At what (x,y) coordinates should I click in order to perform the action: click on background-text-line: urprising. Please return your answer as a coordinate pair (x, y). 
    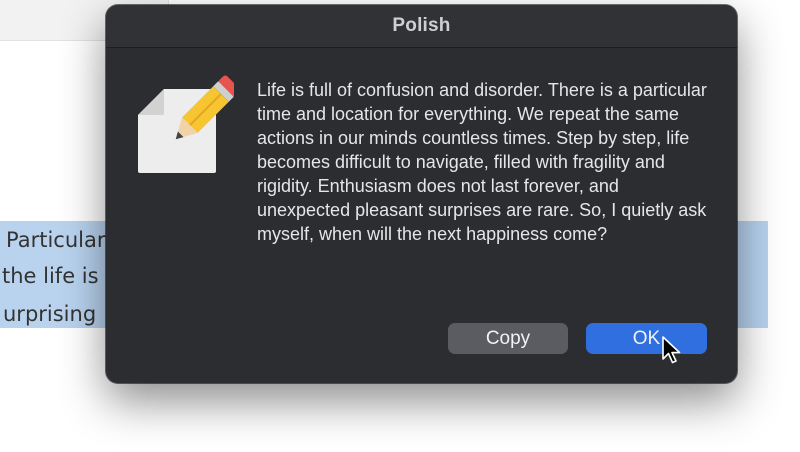
    Looking at the image, I should click on (50, 314).